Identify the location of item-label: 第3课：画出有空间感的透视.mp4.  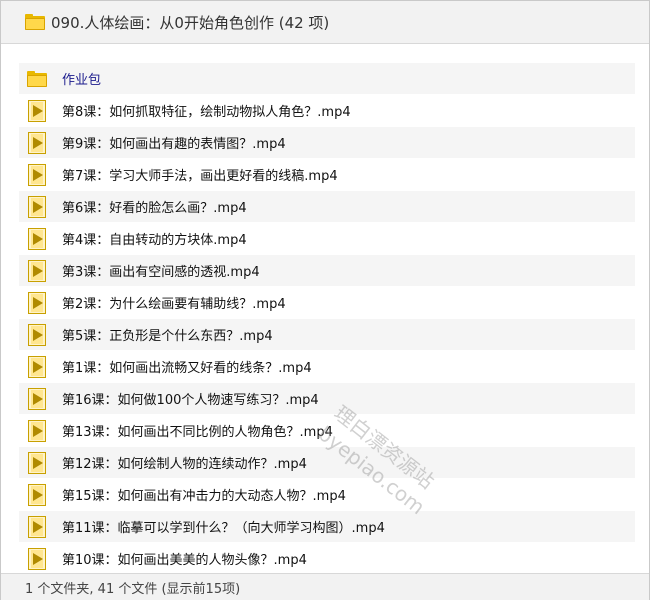
(161, 272).